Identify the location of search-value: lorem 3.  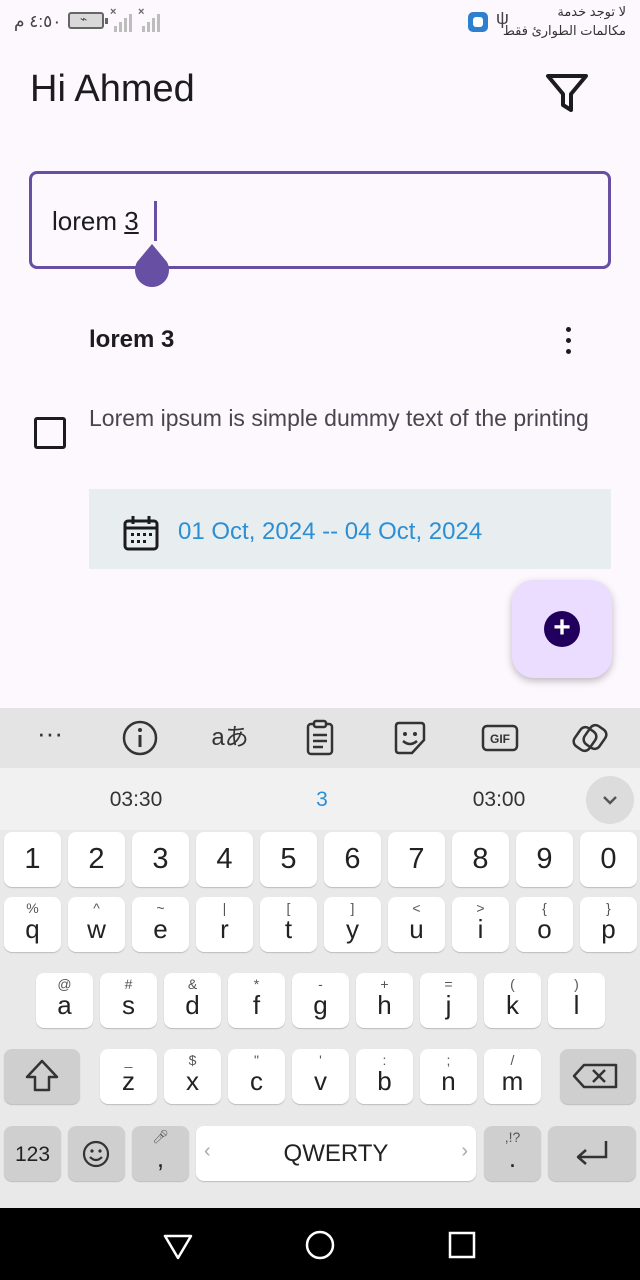
(95, 221).